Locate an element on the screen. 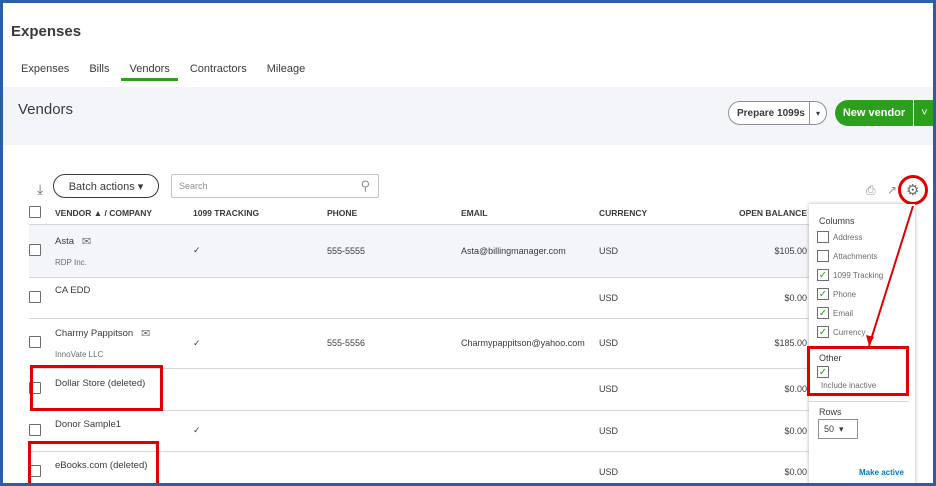 The width and height of the screenshot is (936, 486). tab-contractors: Contractors is located at coordinates (218, 72).